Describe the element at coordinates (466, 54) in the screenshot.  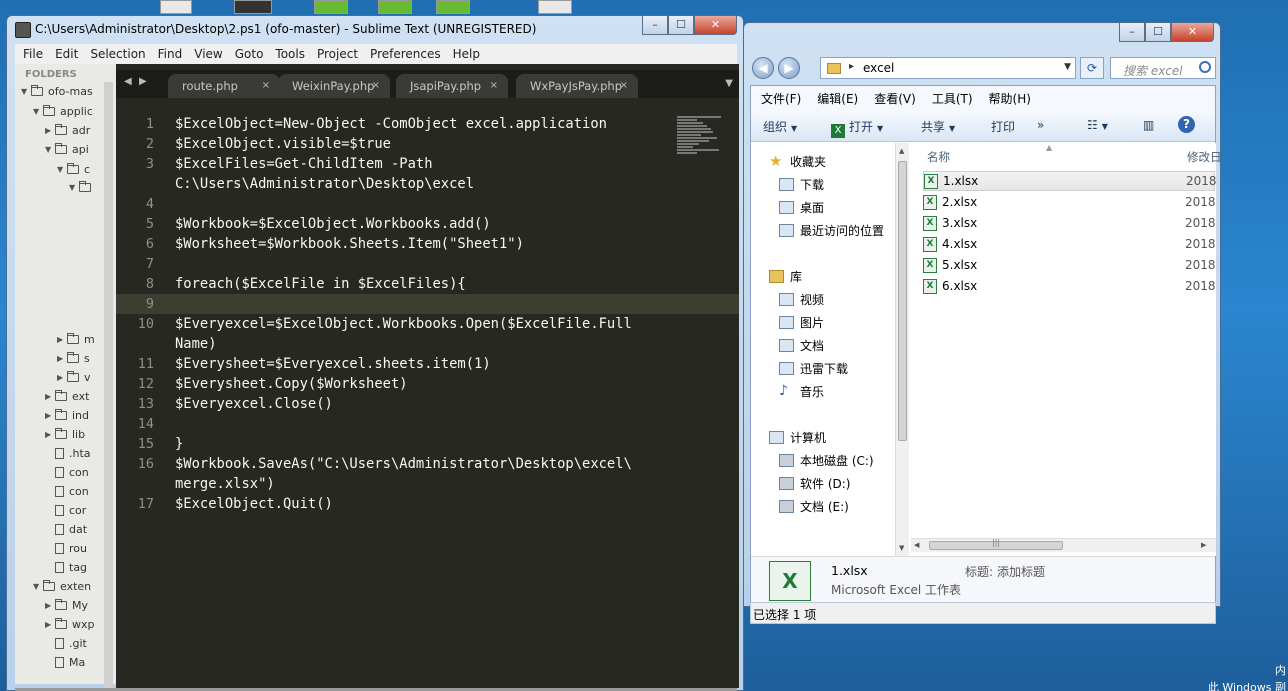
I see `menu-item: Help` at that location.